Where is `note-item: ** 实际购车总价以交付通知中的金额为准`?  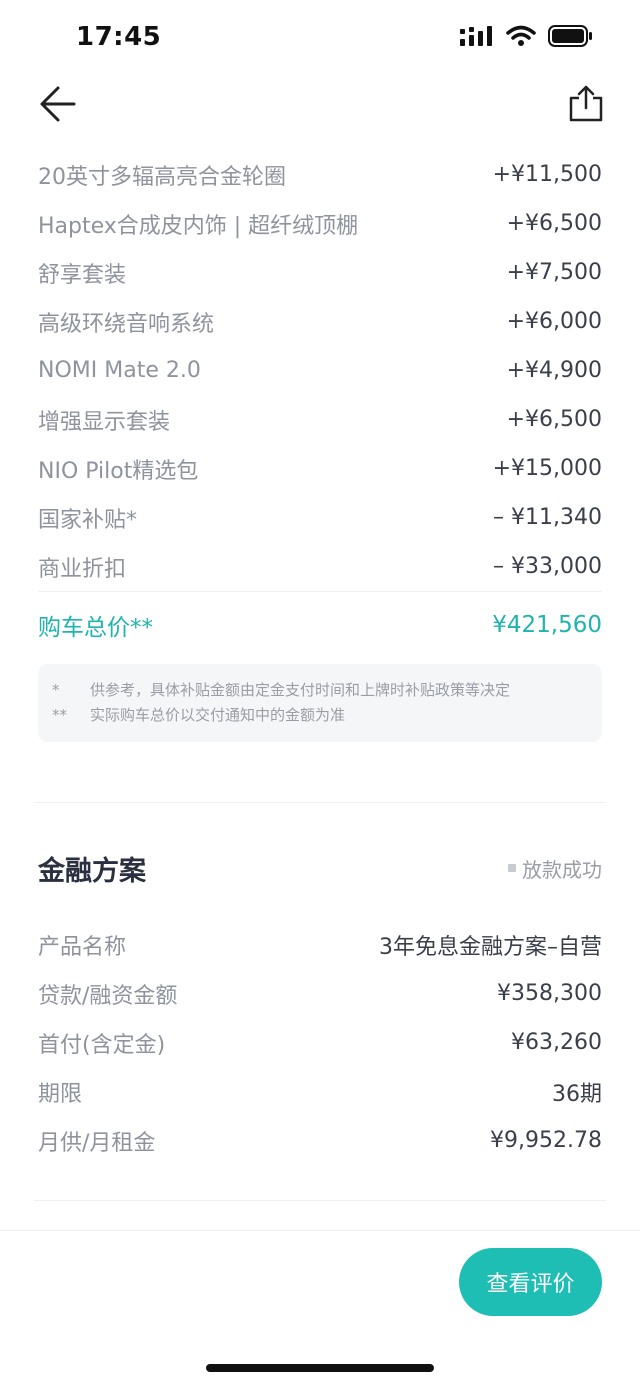 note-item: ** 实际购车总价以交付通知中的金额为准 is located at coordinates (317, 715).